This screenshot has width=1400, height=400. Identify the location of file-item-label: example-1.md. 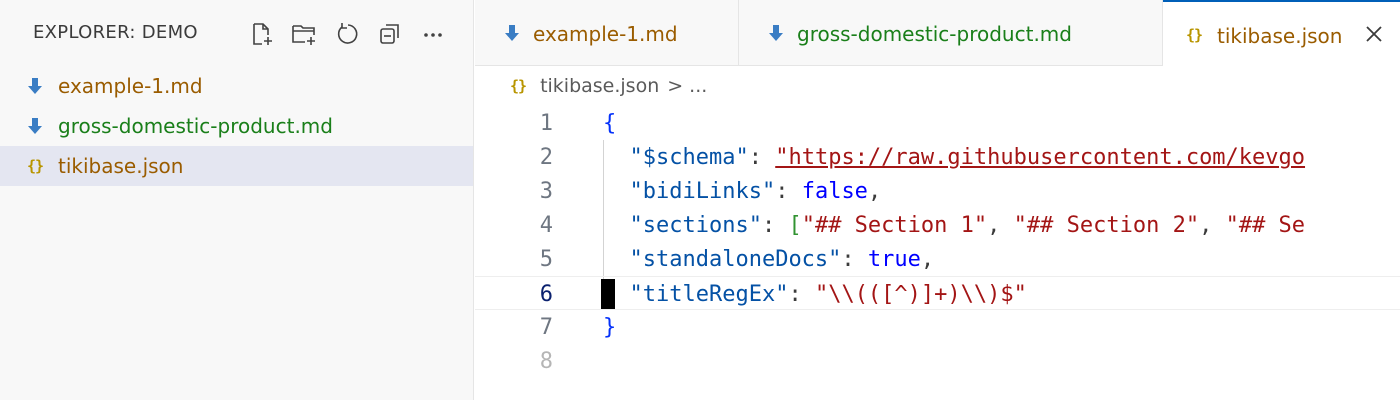
(130, 86).